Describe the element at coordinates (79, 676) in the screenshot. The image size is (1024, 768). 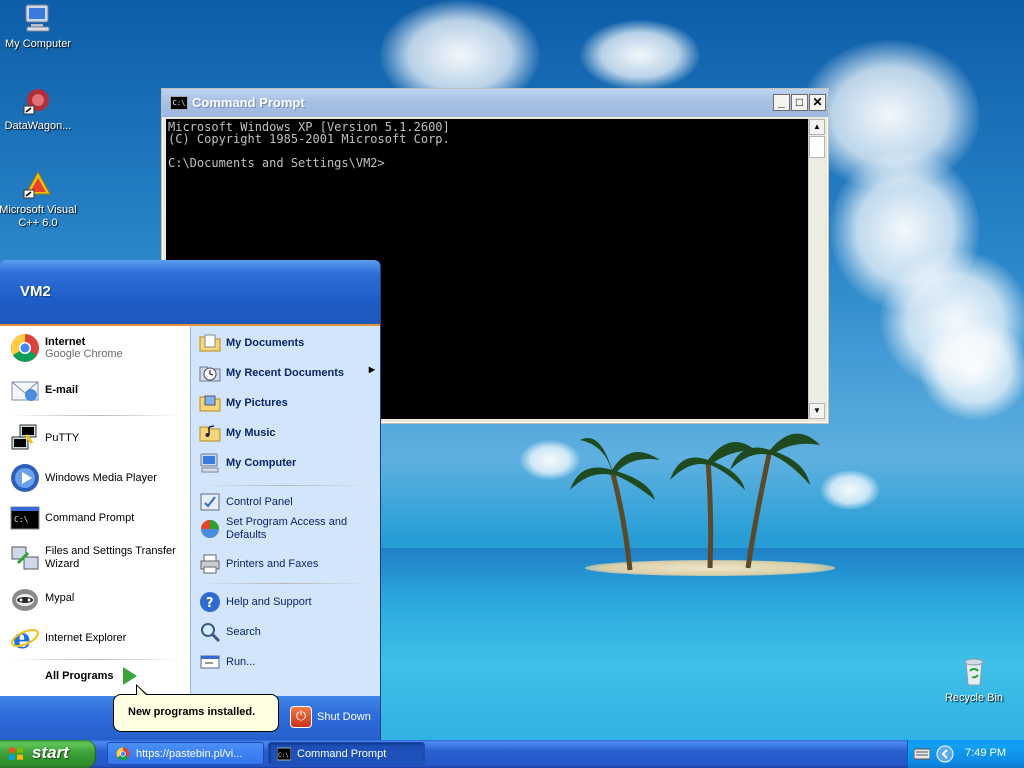
I see `all-programs-label: All Programs` at that location.